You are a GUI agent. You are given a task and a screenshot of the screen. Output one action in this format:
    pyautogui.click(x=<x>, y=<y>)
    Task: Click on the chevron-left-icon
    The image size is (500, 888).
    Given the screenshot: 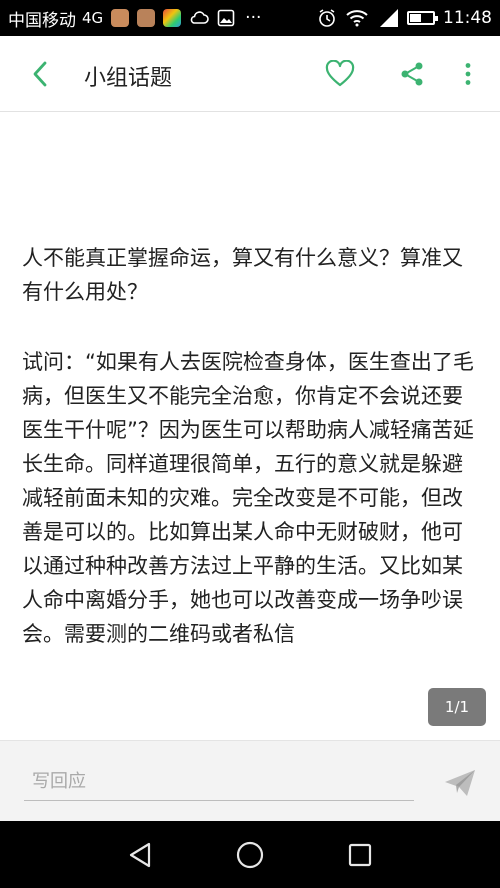 What is the action you would take?
    pyautogui.click(x=40, y=74)
    